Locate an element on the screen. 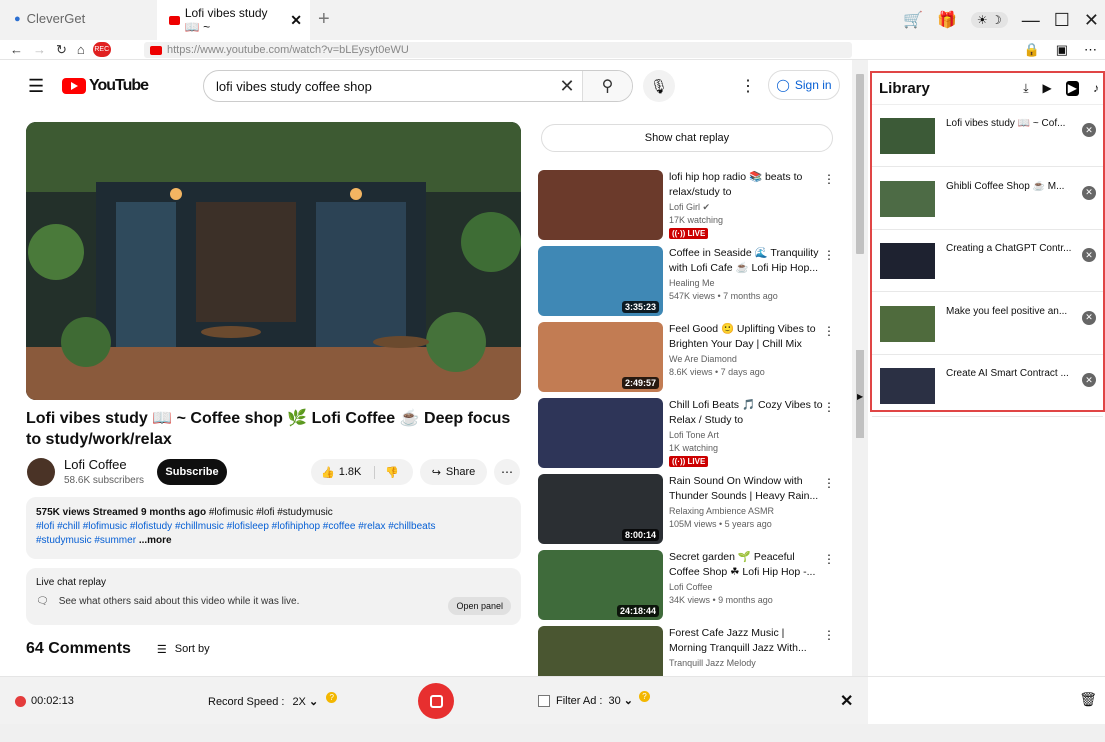 The image size is (1105, 742). close-window-icon: ✕ is located at coordinates (1091, 20).